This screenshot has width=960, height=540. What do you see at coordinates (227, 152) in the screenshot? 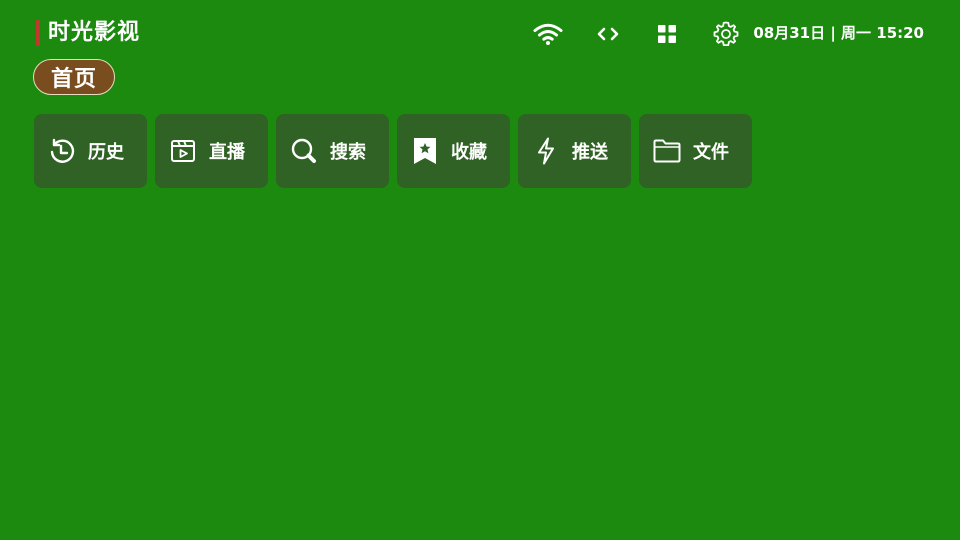
I see `live-label: 直播` at bounding box center [227, 152].